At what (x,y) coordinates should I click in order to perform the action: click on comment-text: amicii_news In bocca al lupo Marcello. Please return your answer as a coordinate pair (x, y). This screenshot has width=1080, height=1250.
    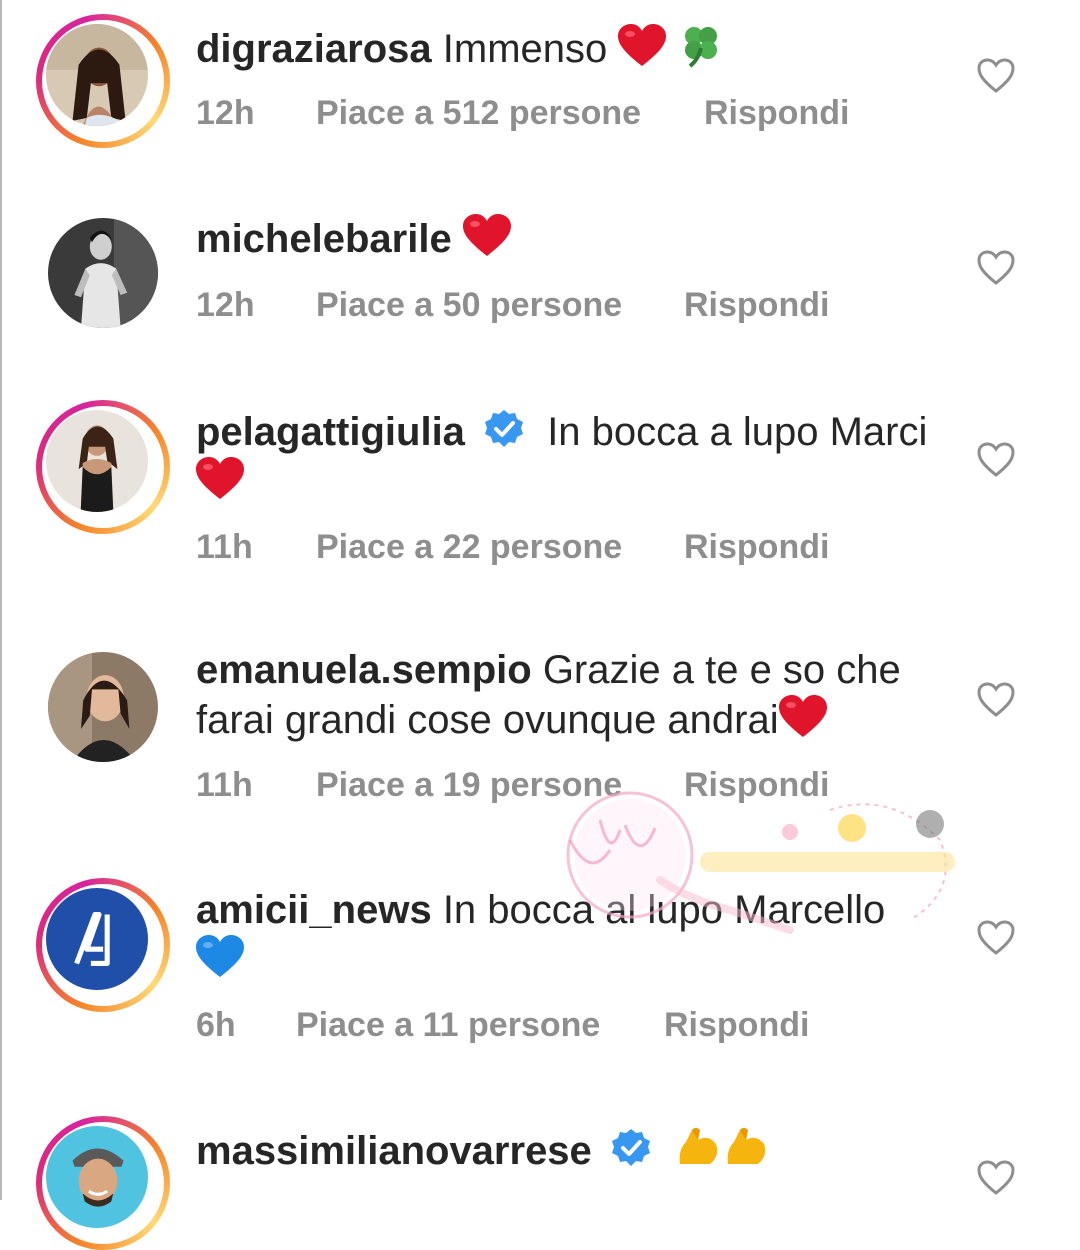
    Looking at the image, I should click on (576, 935).